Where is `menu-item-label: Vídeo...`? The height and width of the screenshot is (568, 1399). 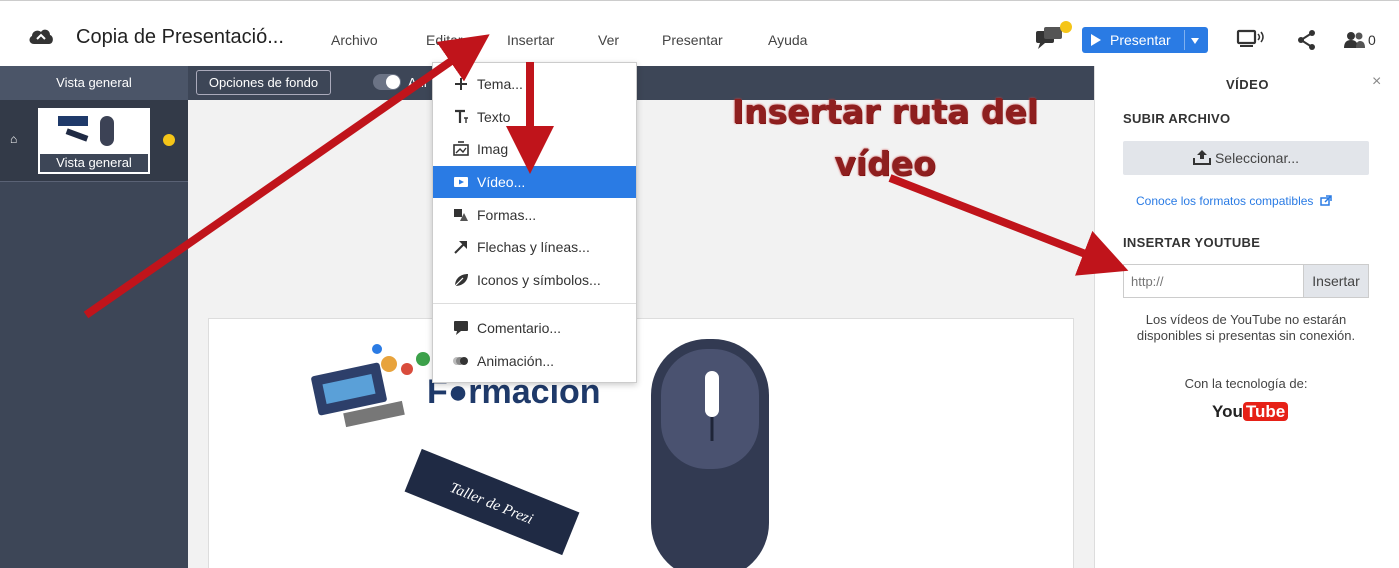
menu-item-label: Vídeo... is located at coordinates (501, 182).